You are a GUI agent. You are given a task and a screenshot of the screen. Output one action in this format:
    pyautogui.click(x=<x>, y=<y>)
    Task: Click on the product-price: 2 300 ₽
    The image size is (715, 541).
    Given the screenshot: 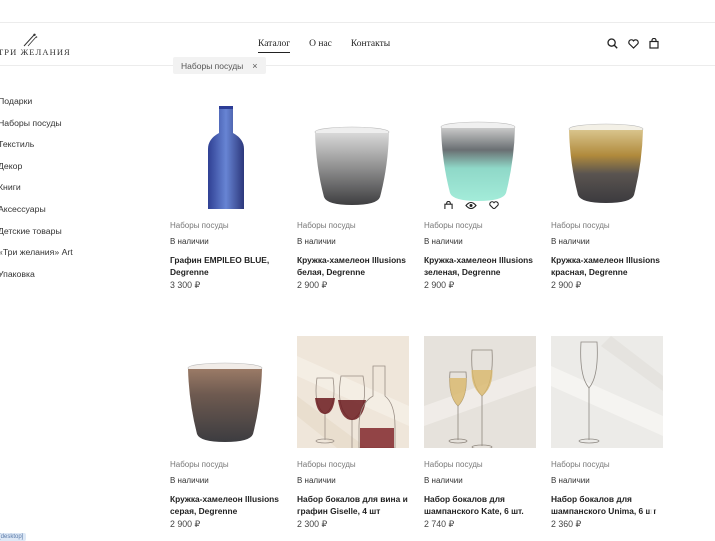 What is the action you would take?
    pyautogui.click(x=312, y=524)
    